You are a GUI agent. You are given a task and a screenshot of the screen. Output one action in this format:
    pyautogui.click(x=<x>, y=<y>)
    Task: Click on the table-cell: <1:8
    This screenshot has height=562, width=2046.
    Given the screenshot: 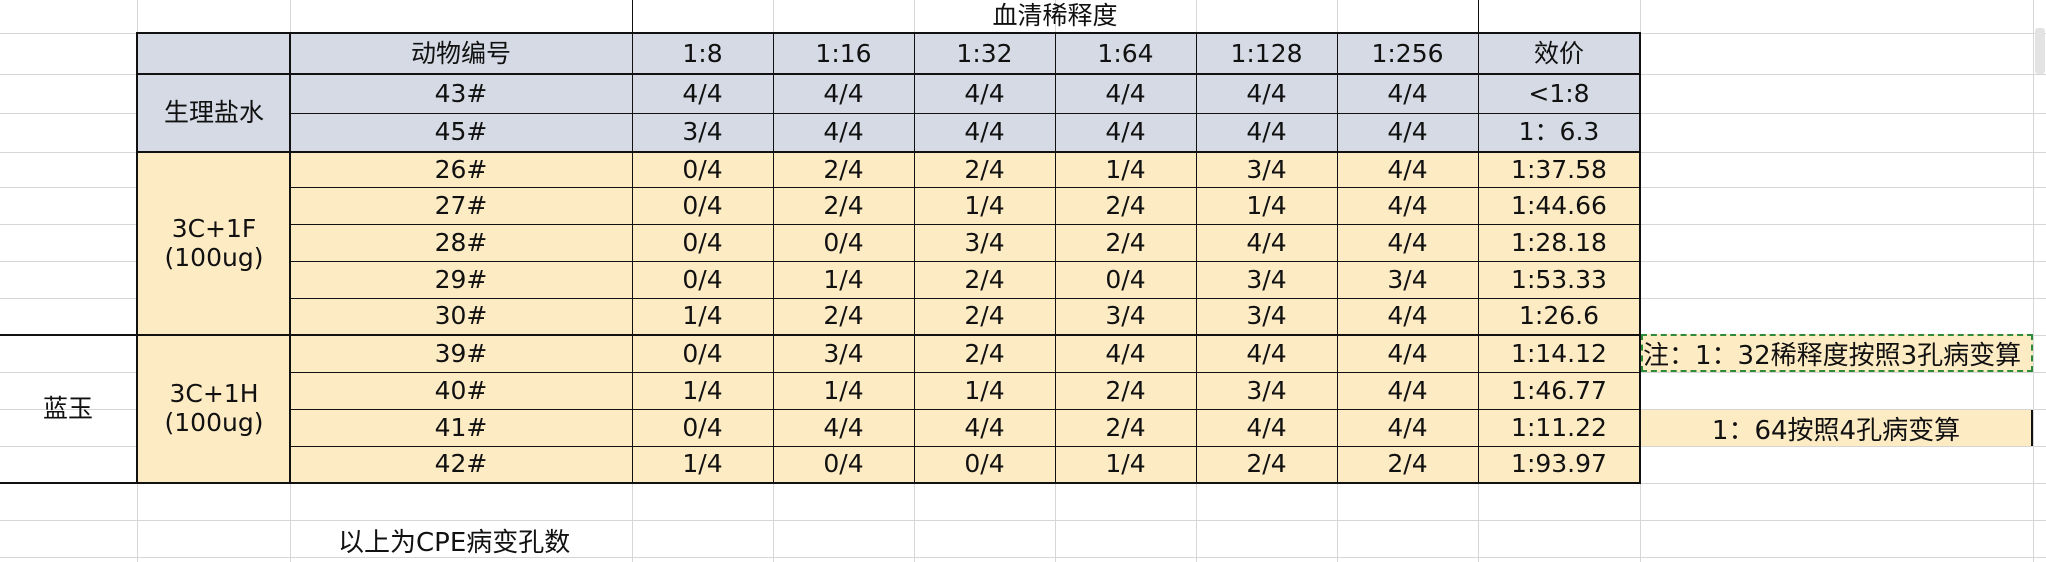 What is the action you would take?
    pyautogui.click(x=1559, y=94)
    